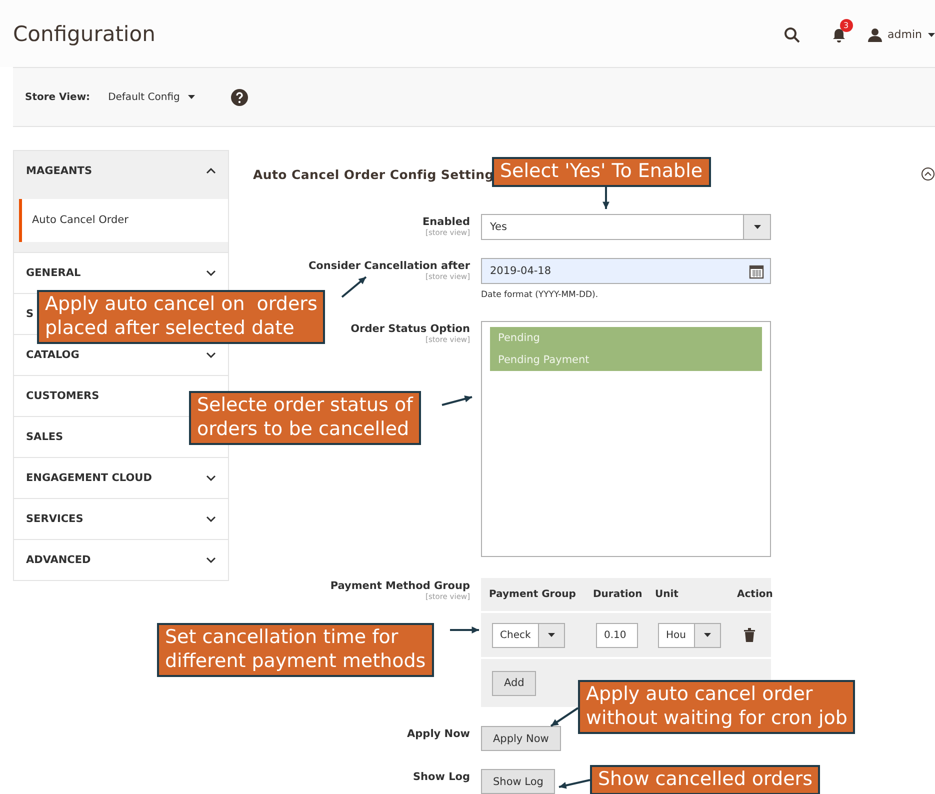 The height and width of the screenshot is (794, 935). Describe the element at coordinates (123, 220) in the screenshot. I see `sidebar-item: Auto Cancel Order` at that location.